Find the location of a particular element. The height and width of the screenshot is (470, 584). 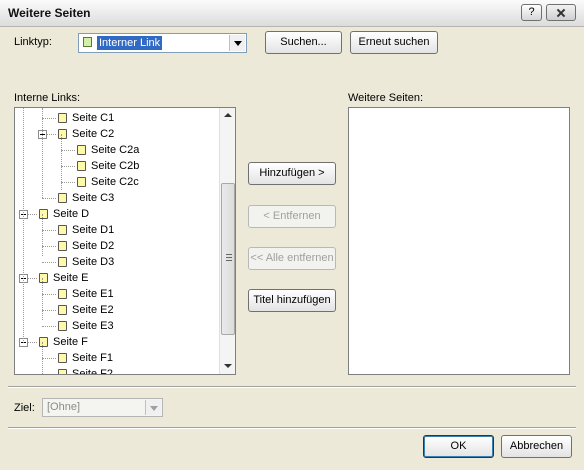

tree-item: Seite D2 is located at coordinates (117, 246).